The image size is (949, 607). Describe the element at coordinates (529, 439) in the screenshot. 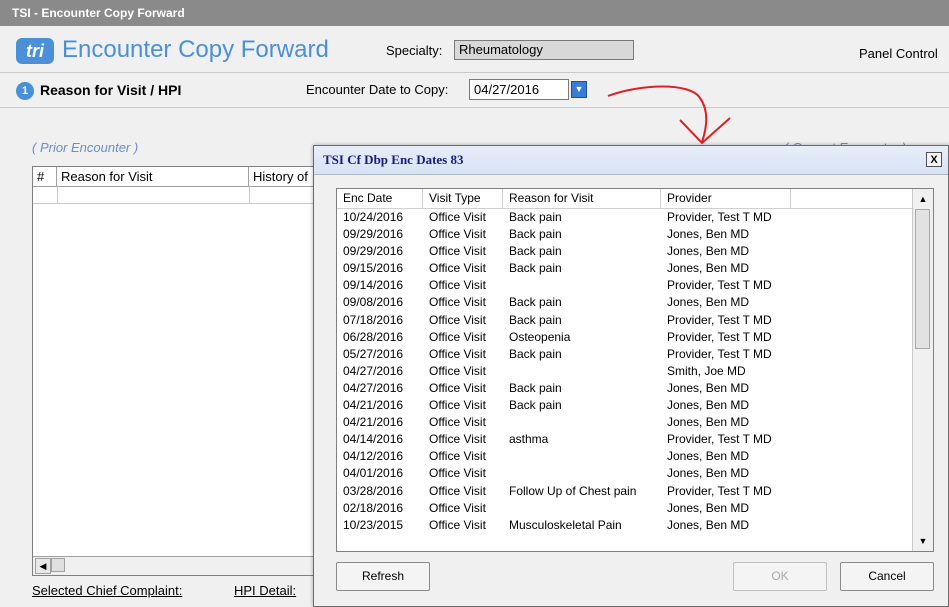

I see `row-reason: asthma` at that location.